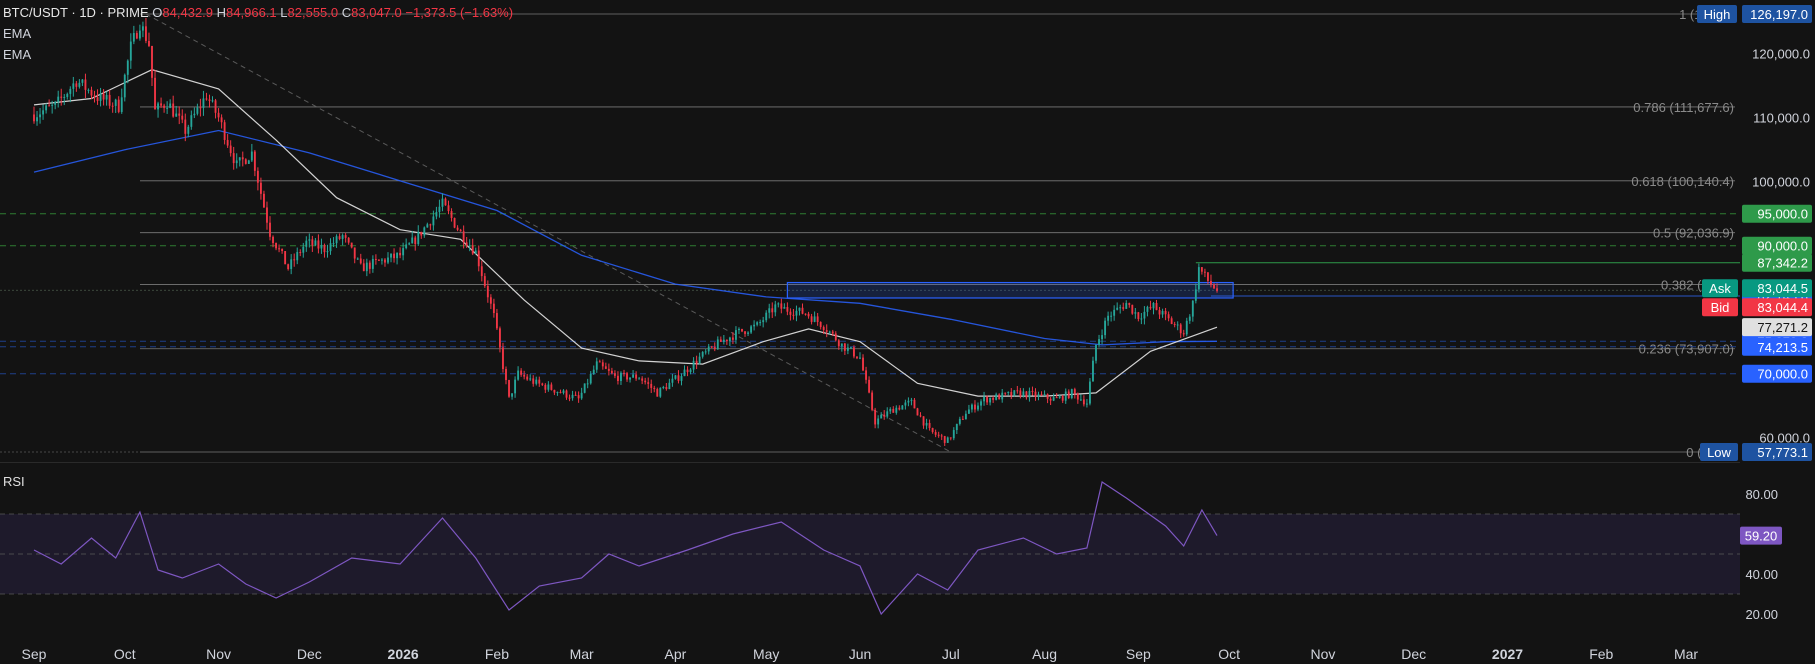  I want to click on time-tick-label: May, so click(766, 654).